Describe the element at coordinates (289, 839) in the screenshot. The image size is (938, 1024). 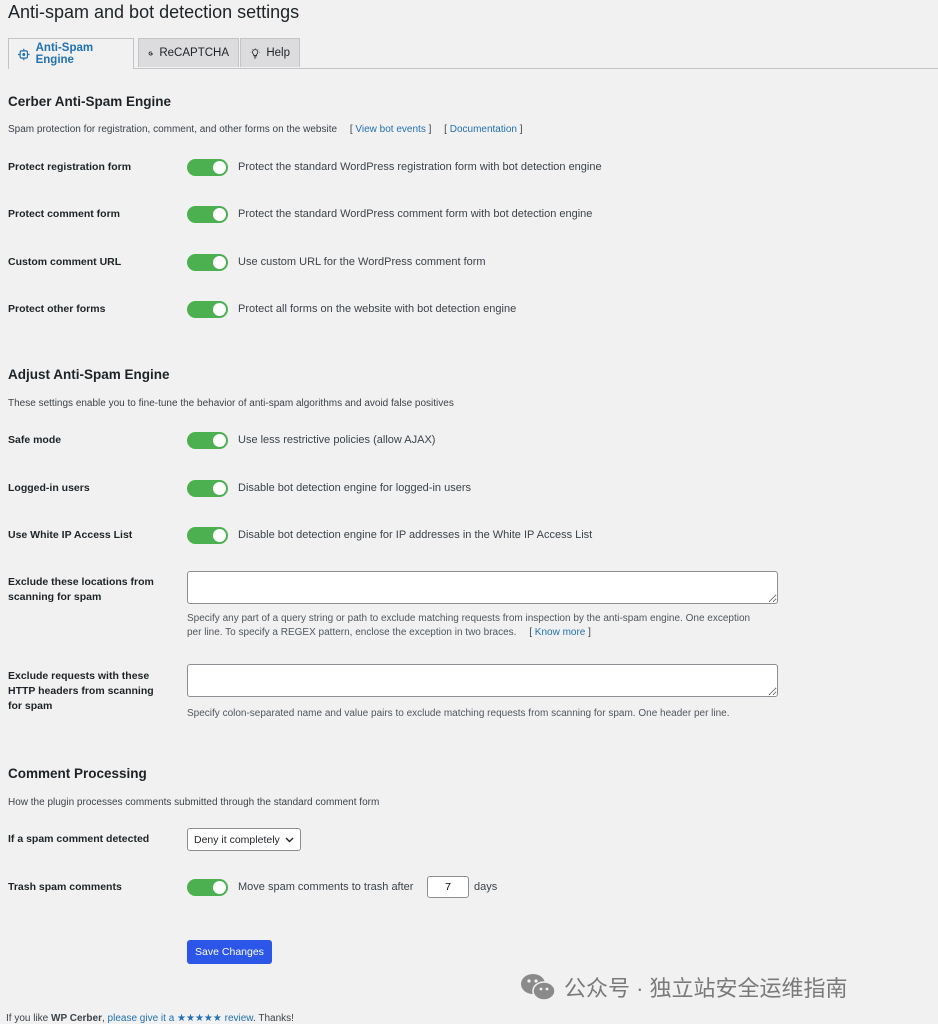
I see `chevron-down-icon` at that location.